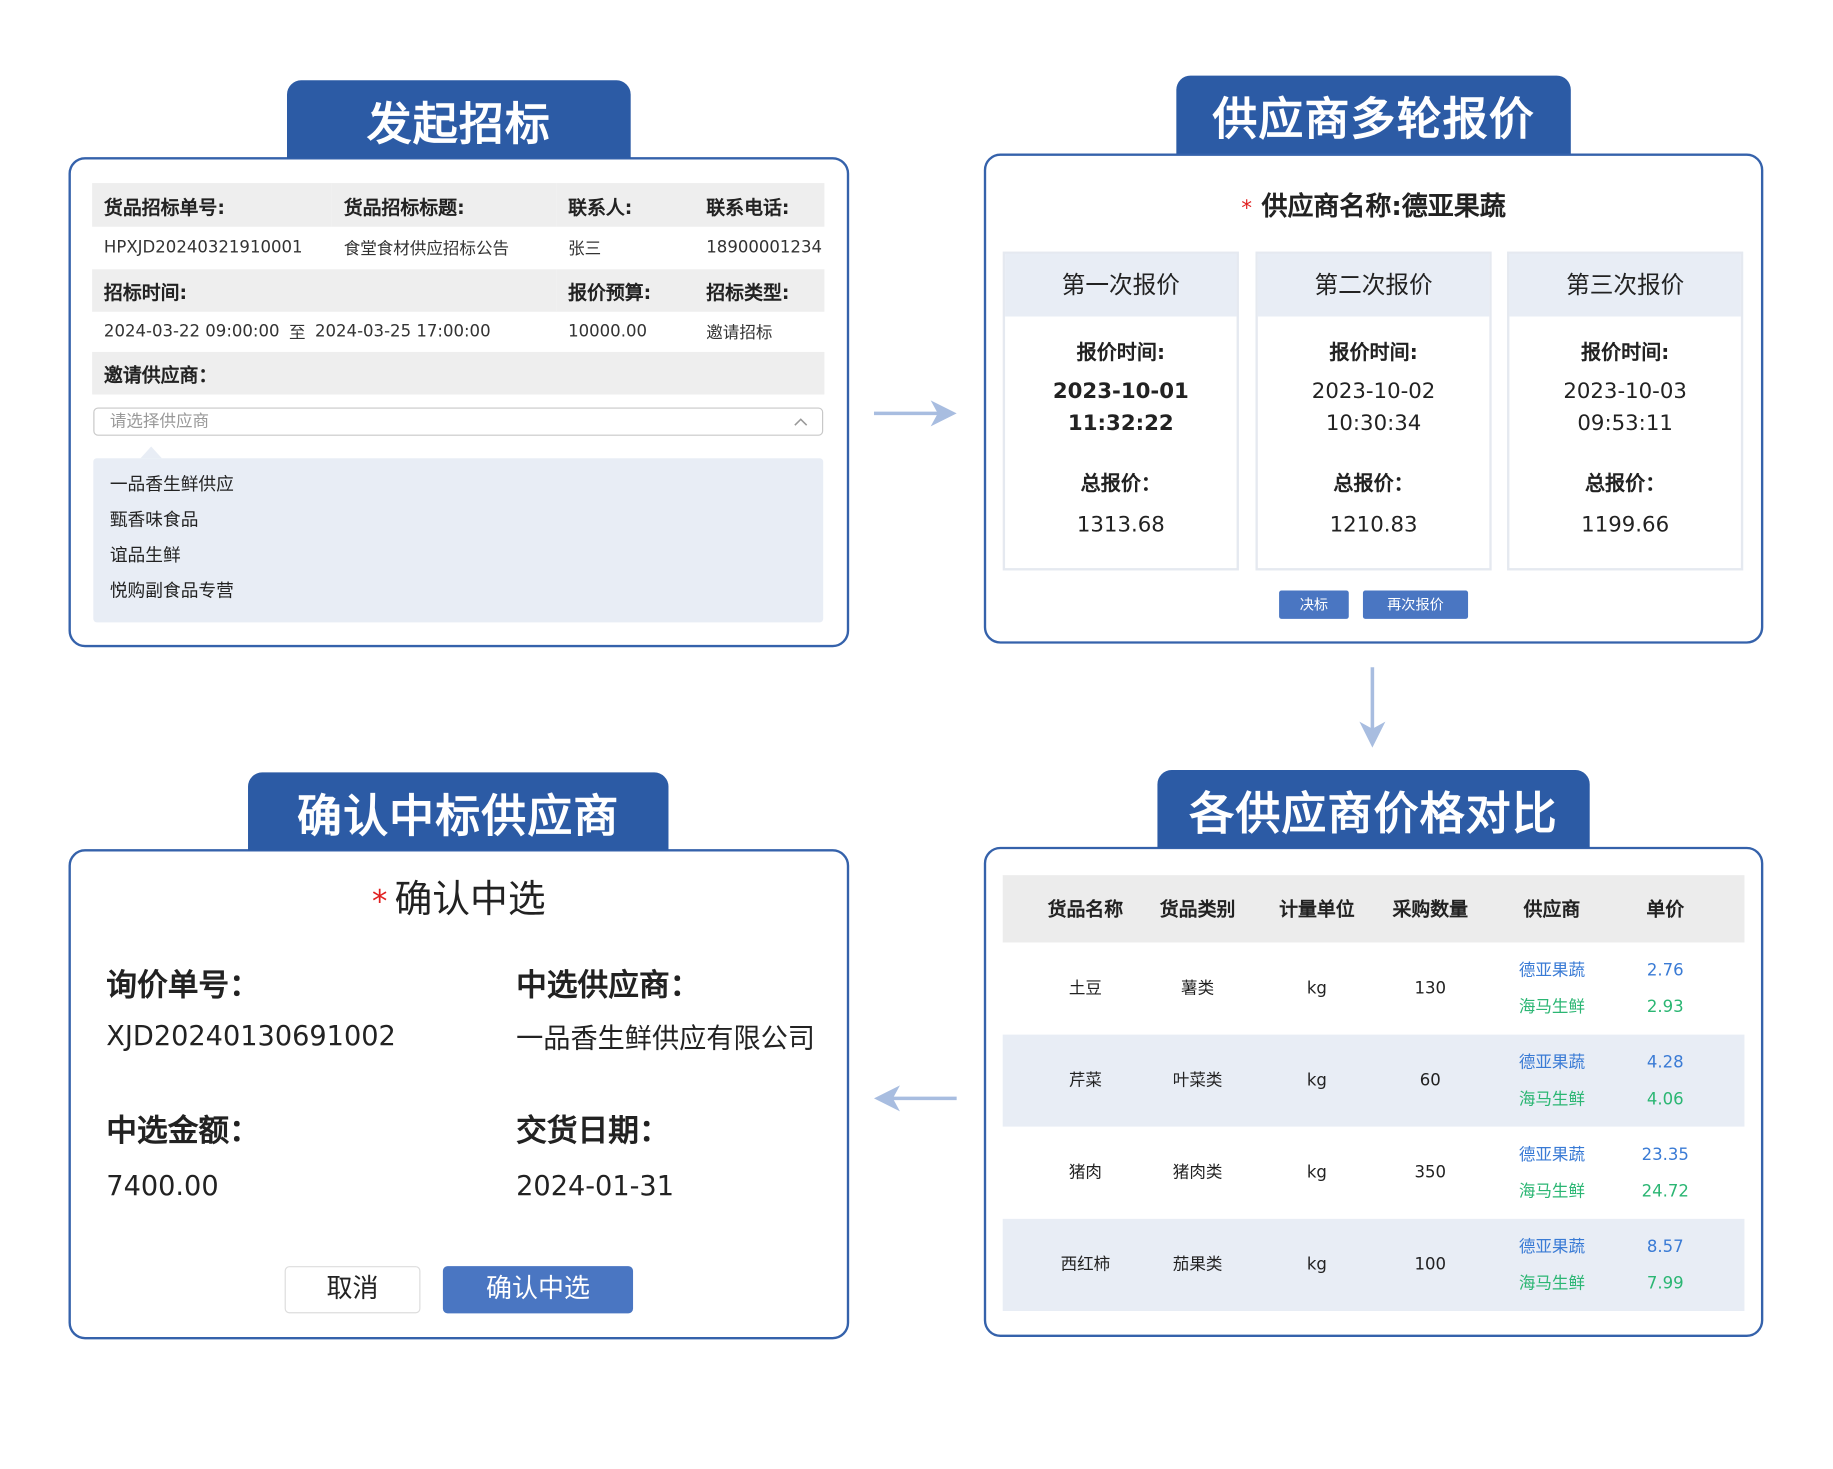 This screenshot has width=1833, height=1469. What do you see at coordinates (1373, 285) in the screenshot?
I see `quote-round-title: 第二次报价` at bounding box center [1373, 285].